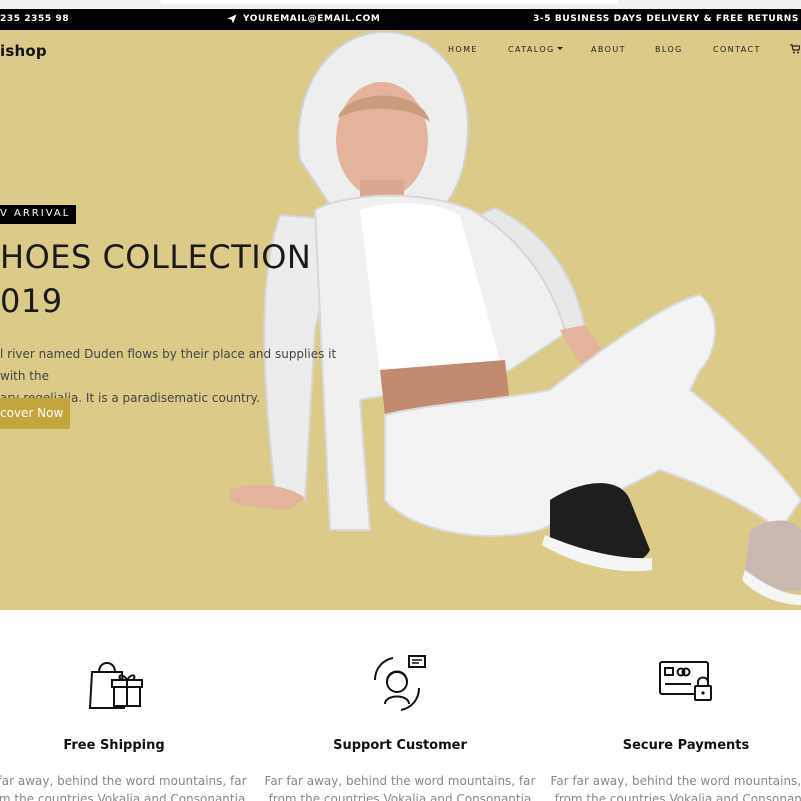 This screenshot has width=801, height=801. Describe the element at coordinates (115, 685) in the screenshot. I see `shopping-bag-gift-icon` at that location.